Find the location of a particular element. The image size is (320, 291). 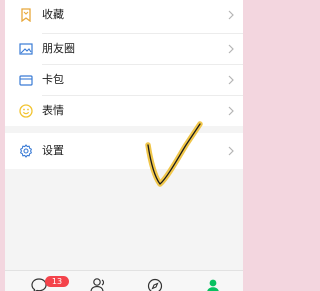

menu-item-favorites: 收藏 is located at coordinates (124, 17).